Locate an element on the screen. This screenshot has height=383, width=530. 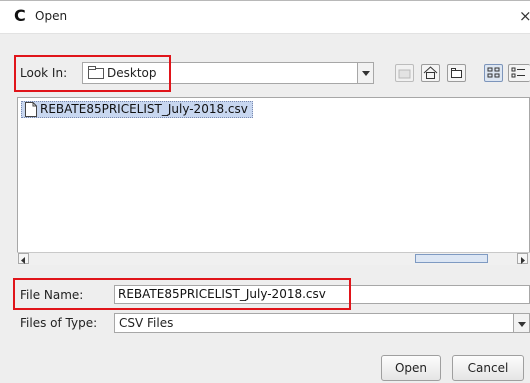
list-item: REBATE85PRICELIST_July-2018.csv is located at coordinates (137, 109).